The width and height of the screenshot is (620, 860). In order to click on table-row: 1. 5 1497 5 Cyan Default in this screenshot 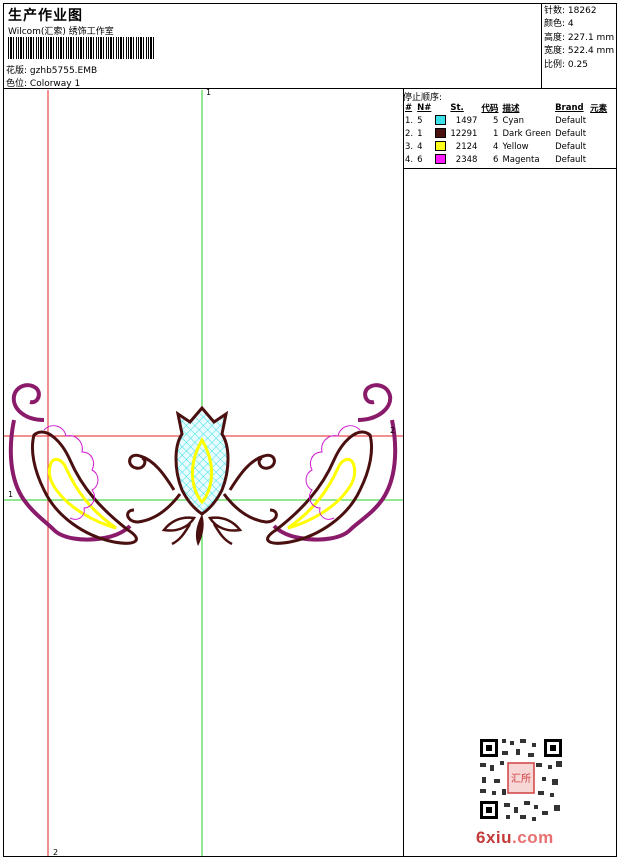, I will do `click(506, 120)`.